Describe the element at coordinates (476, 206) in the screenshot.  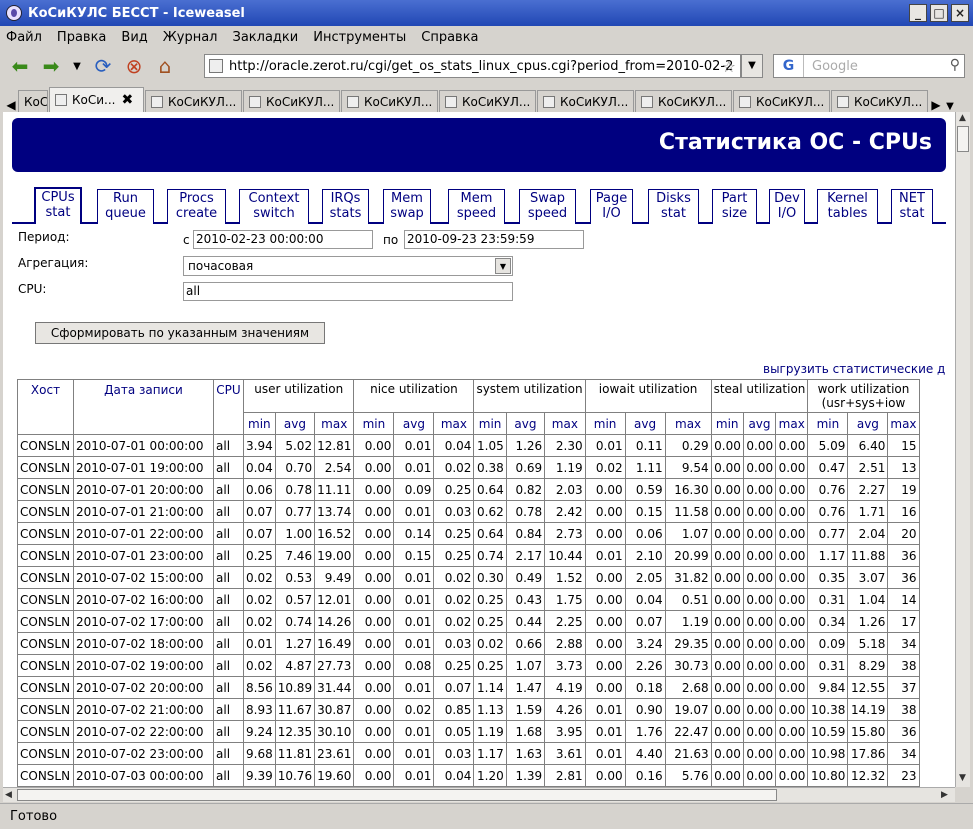
I see `stat-tab-memspeed: Mem speed` at that location.